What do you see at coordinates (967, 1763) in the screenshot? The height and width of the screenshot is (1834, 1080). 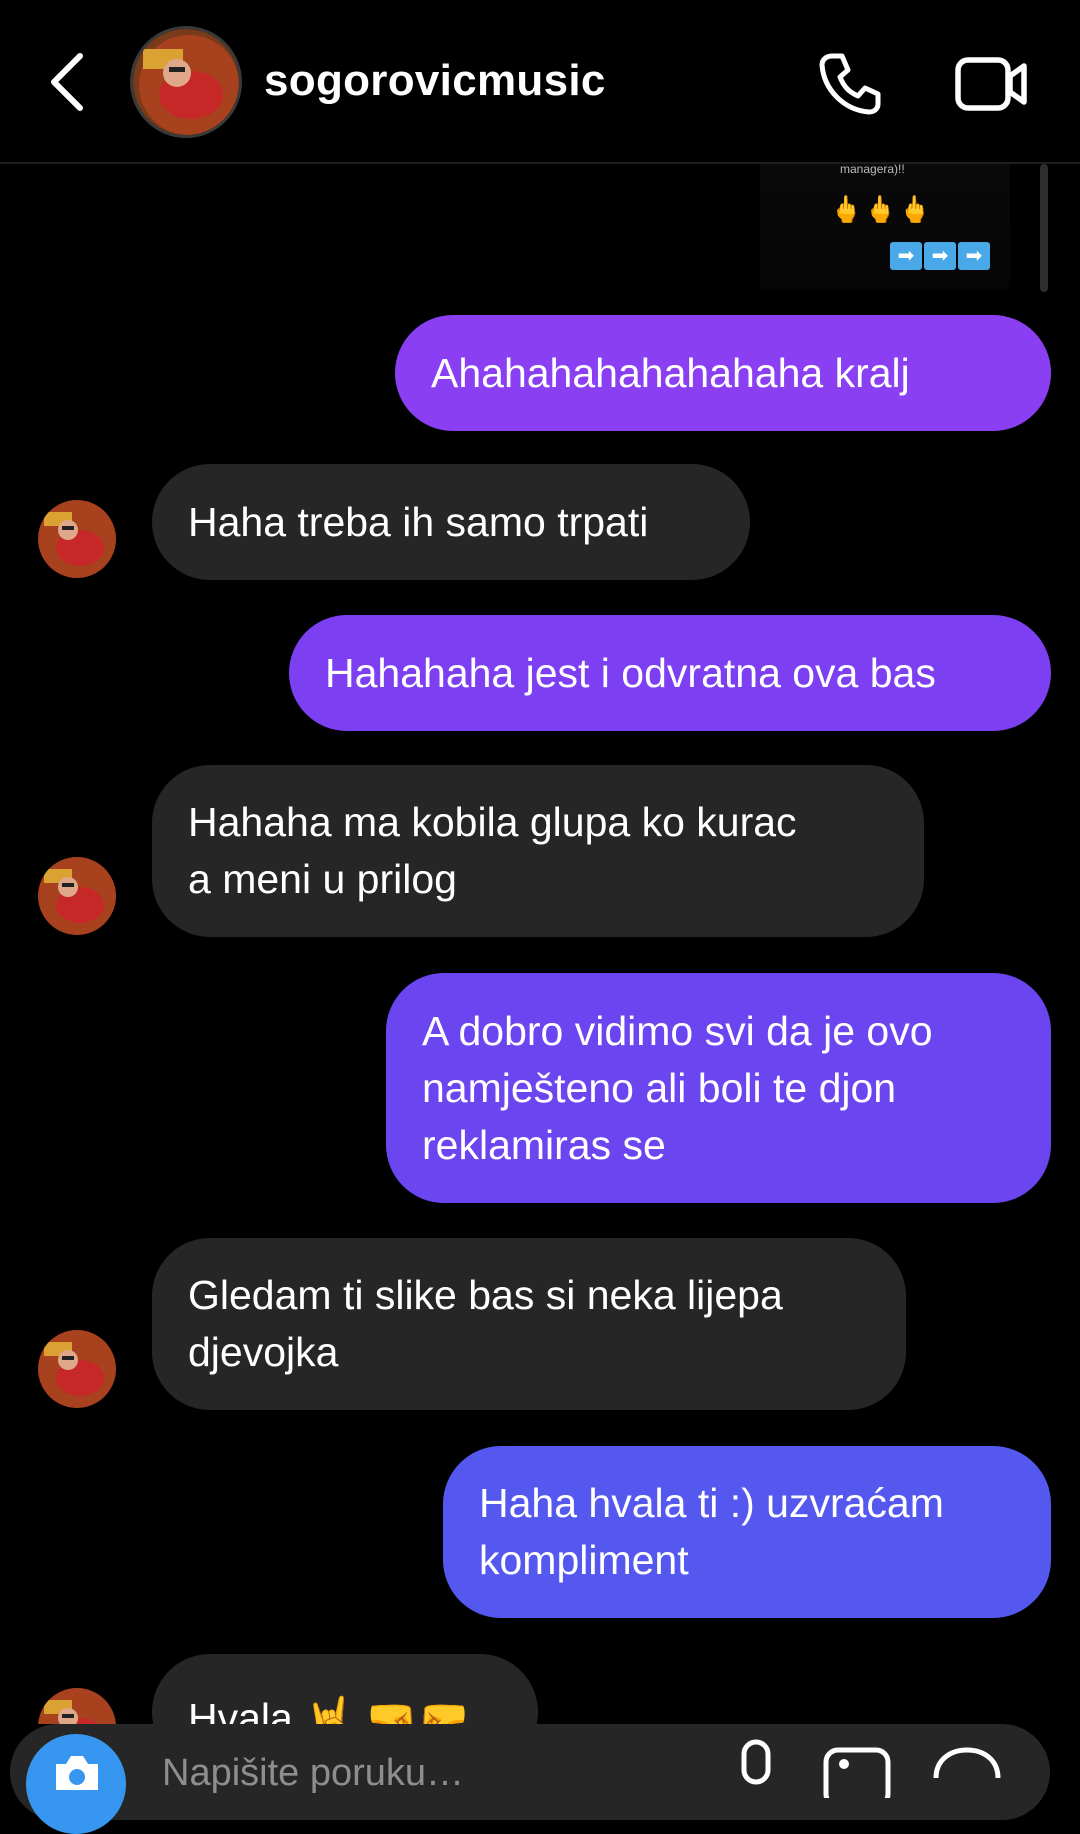 I see `sticker-icon` at bounding box center [967, 1763].